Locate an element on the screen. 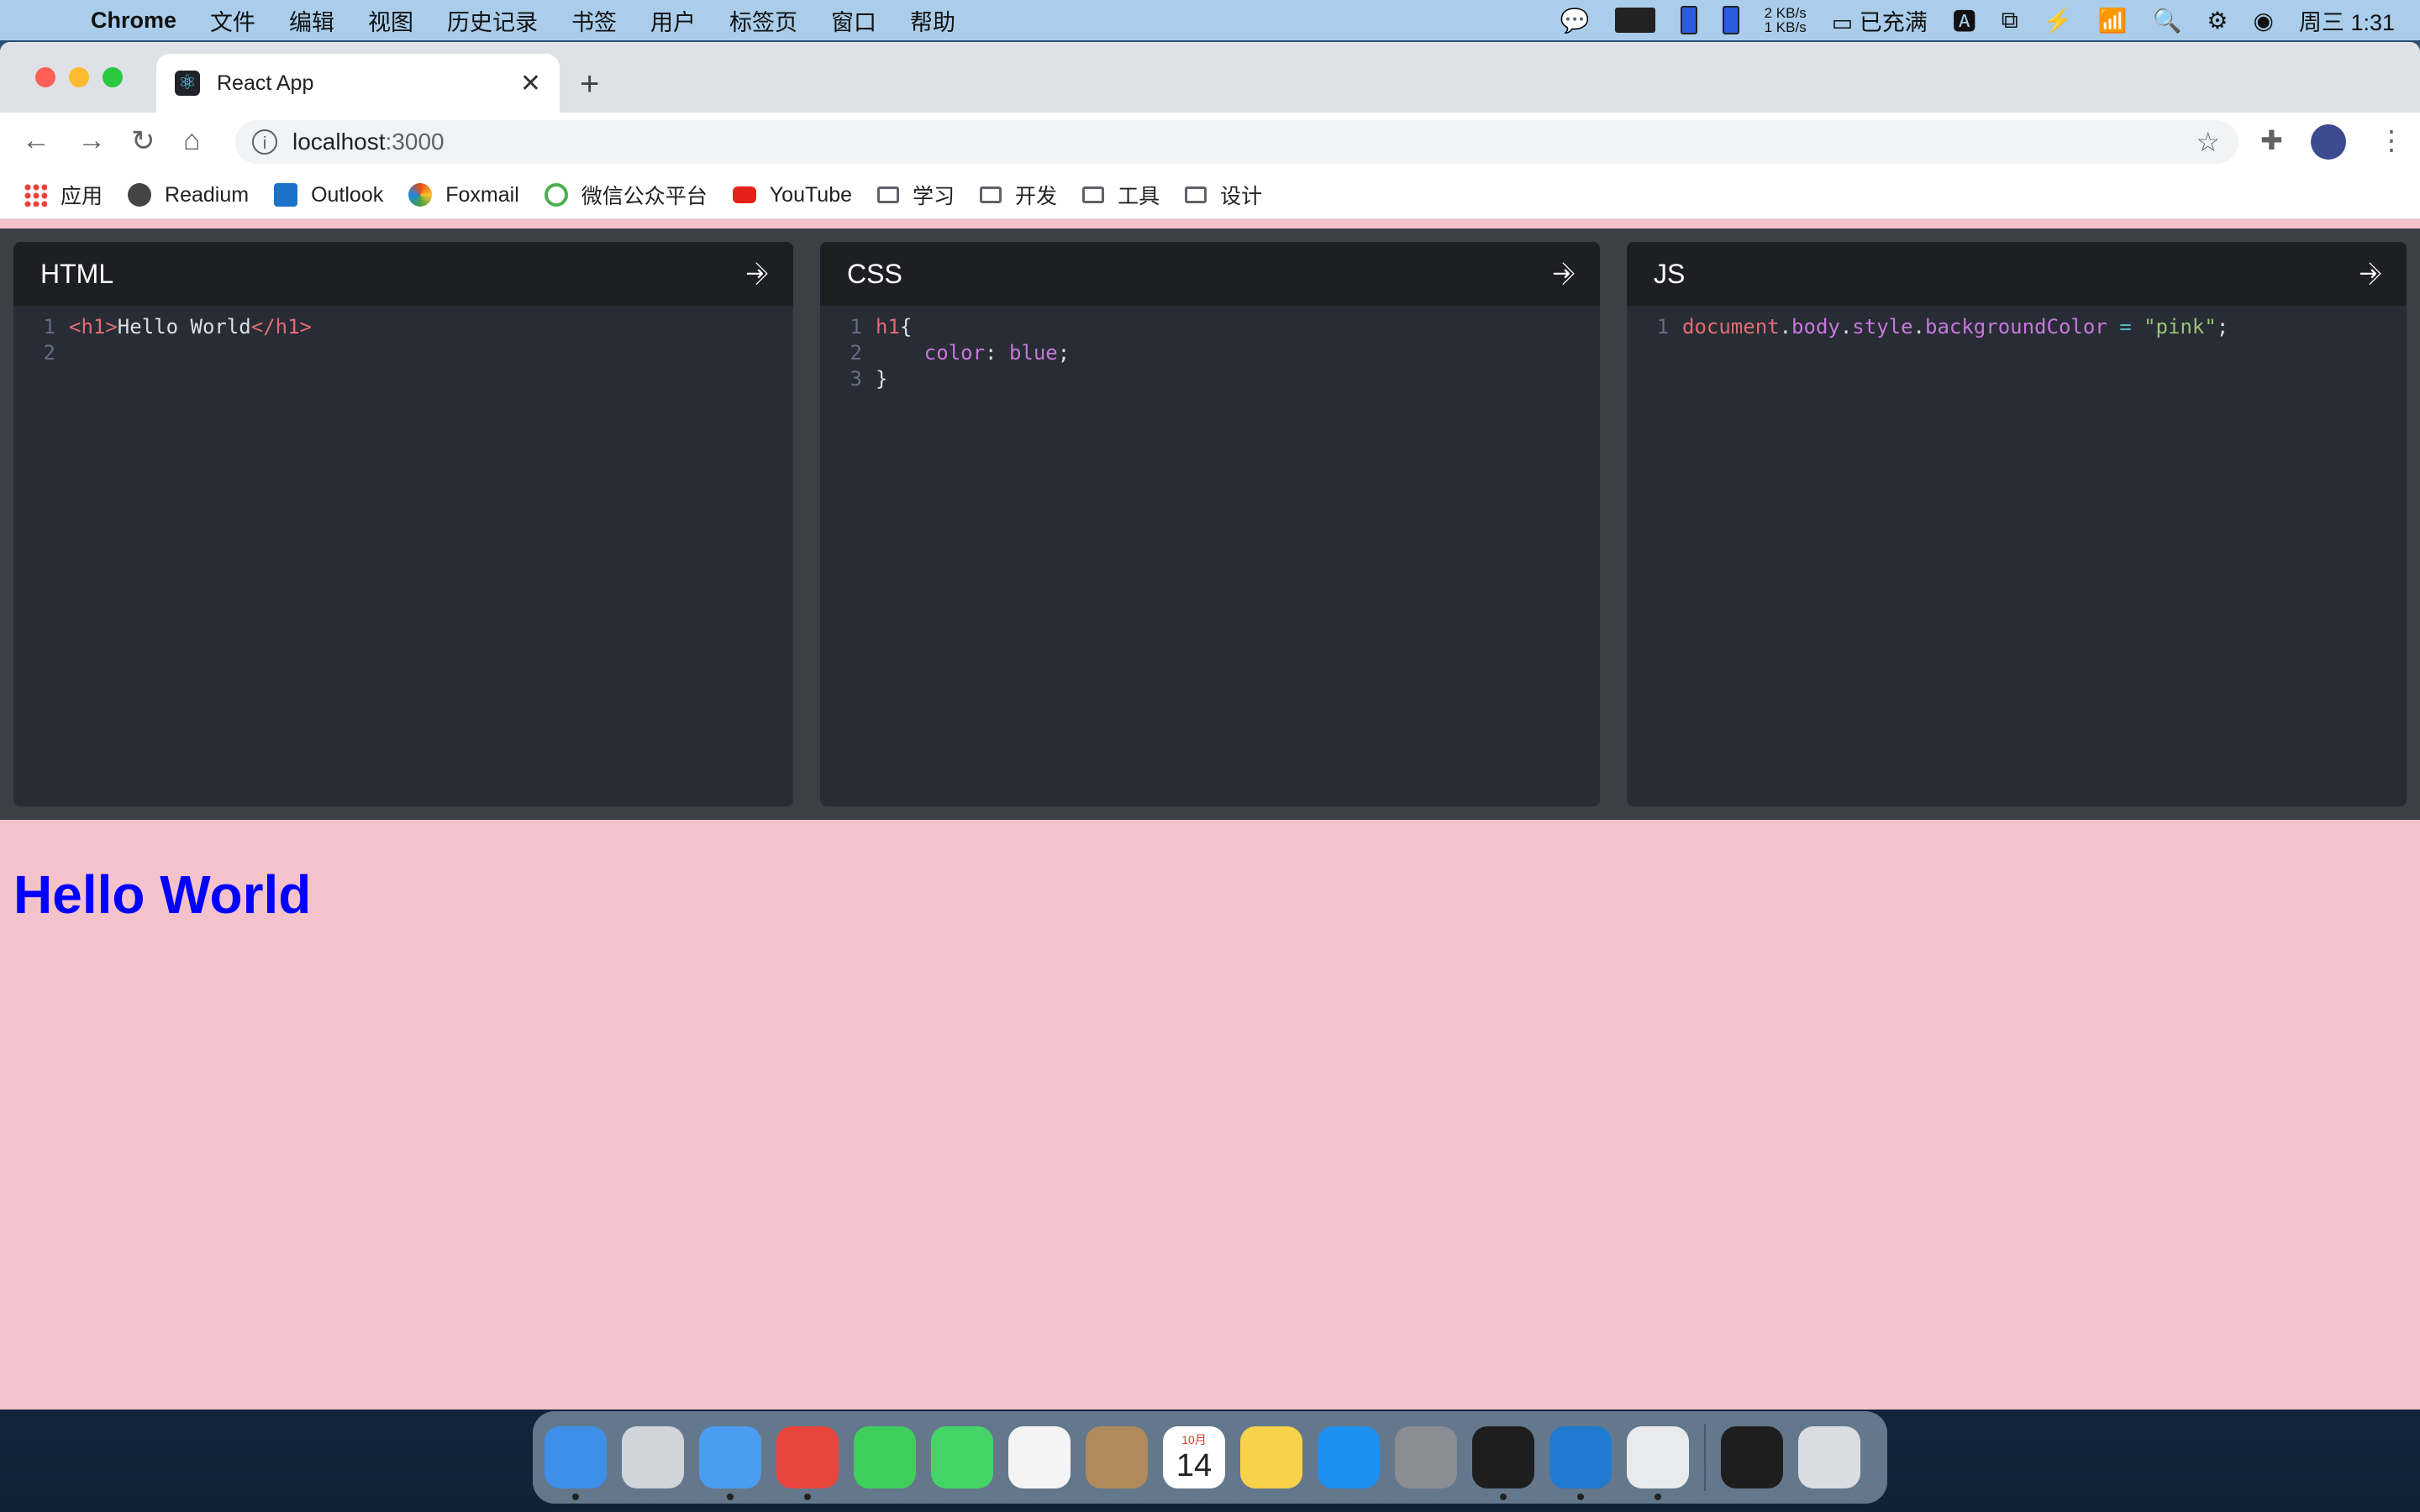  menu-file: 文件 is located at coordinates (233, 20).